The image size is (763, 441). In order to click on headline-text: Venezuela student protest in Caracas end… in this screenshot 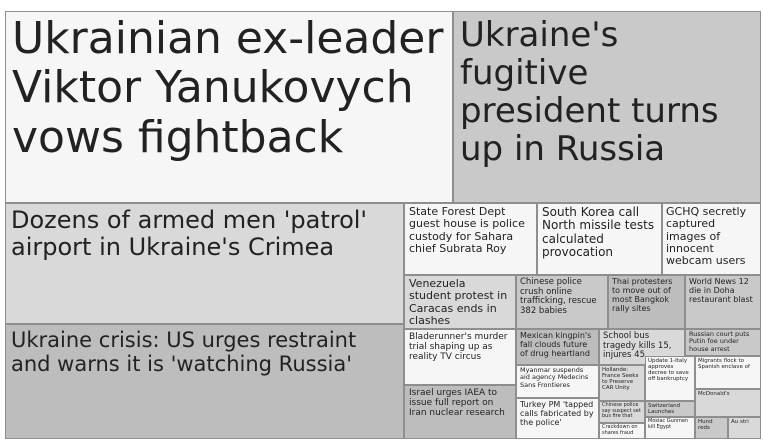, I will do `click(458, 302)`.